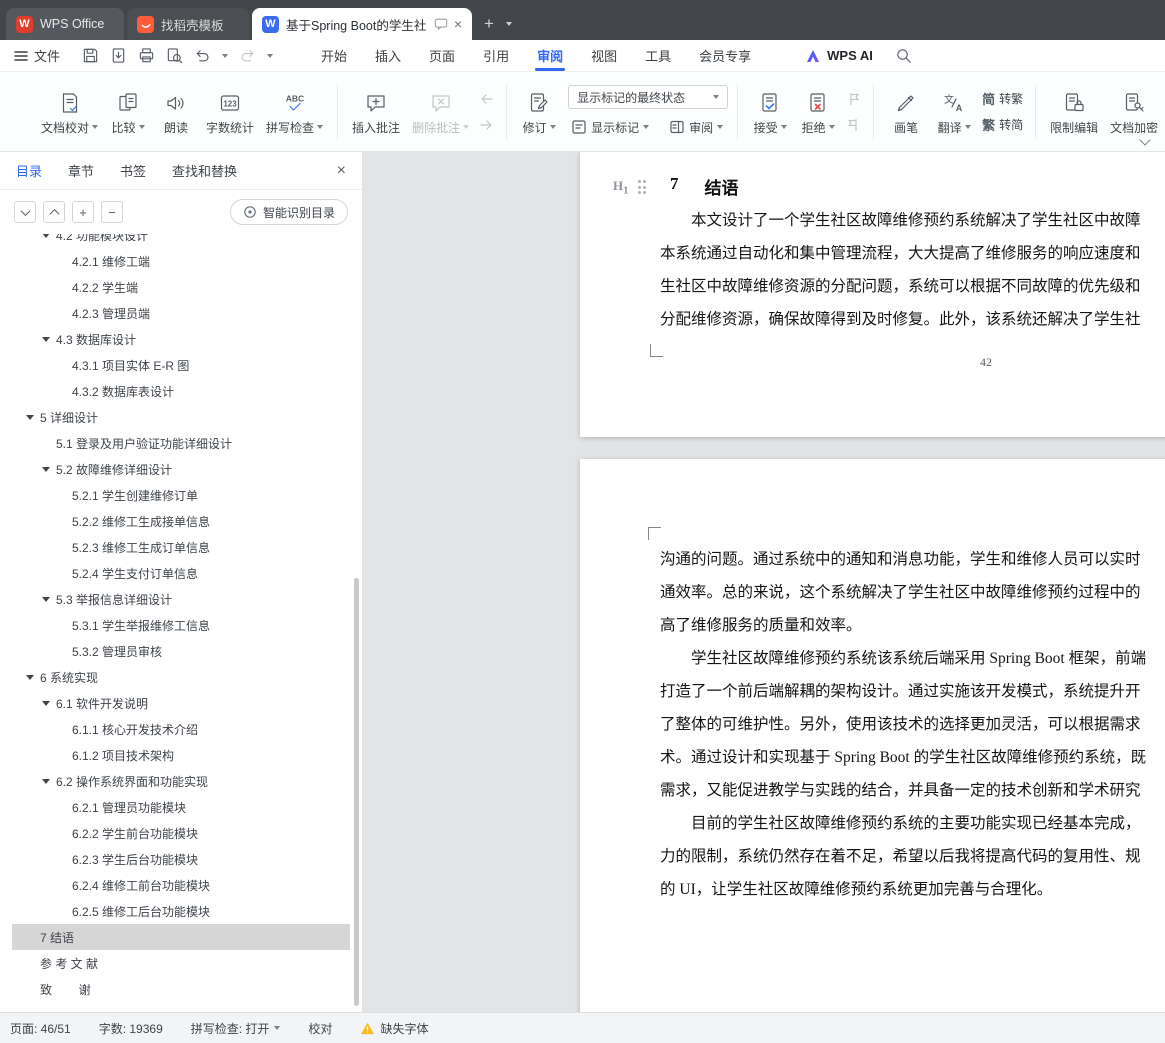 This screenshot has height=1043, width=1165. Describe the element at coordinates (69, 112) in the screenshot. I see `doc-proofing-button: 文档校对` at that location.